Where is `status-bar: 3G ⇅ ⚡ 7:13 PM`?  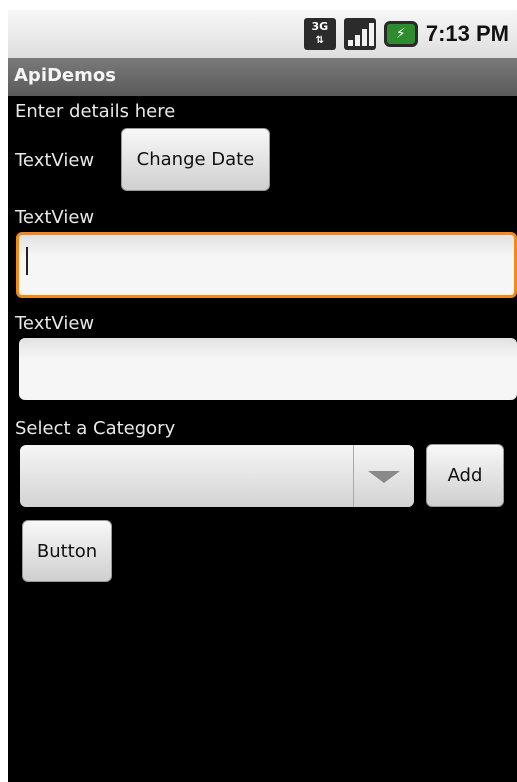 status-bar: 3G ⇅ ⚡ 7:13 PM is located at coordinates (262, 34).